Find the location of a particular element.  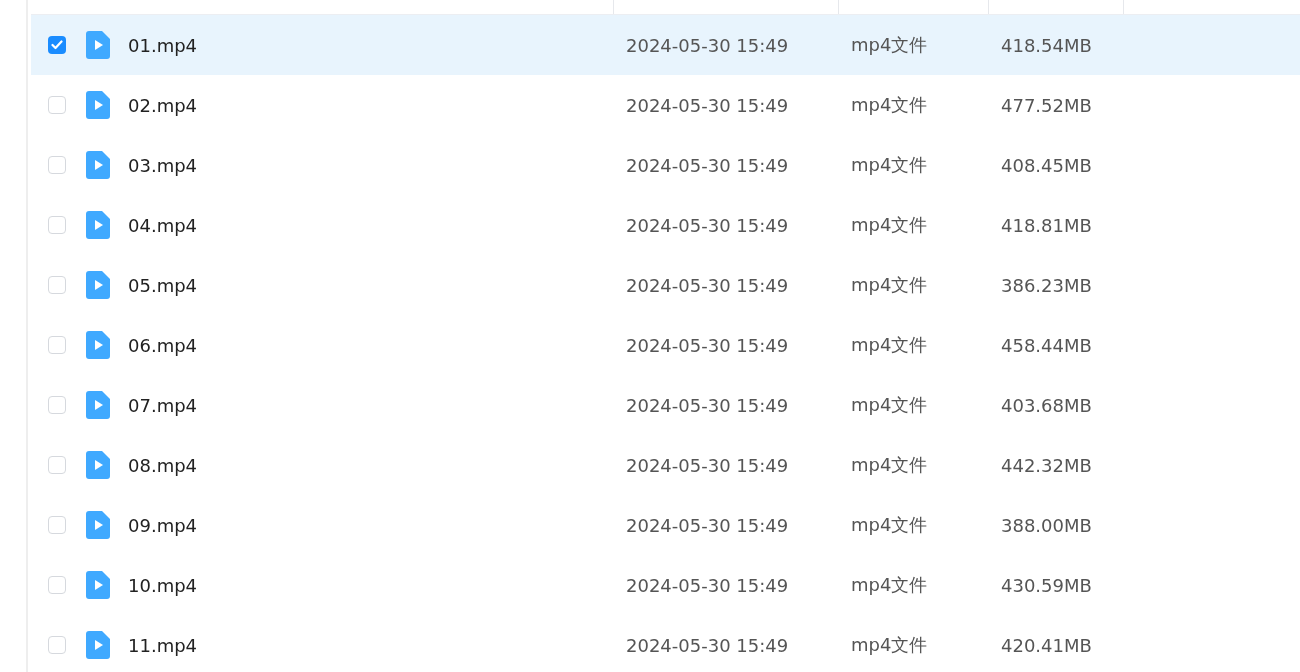

file-size: 408.45MB is located at coordinates (1046, 165).